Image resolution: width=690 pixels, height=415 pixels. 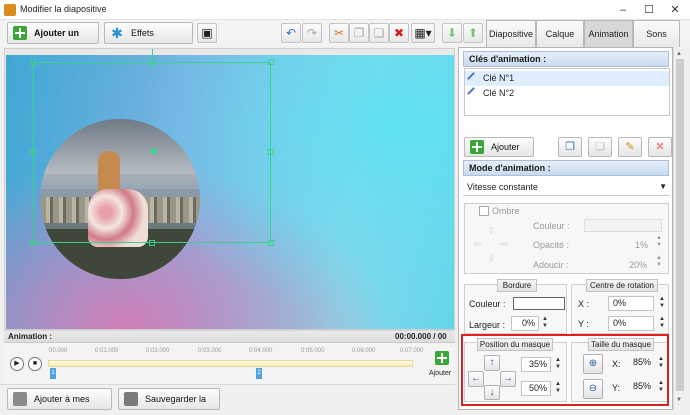 I want to click on rotation-x-field: 0%, so click(x=631, y=303).